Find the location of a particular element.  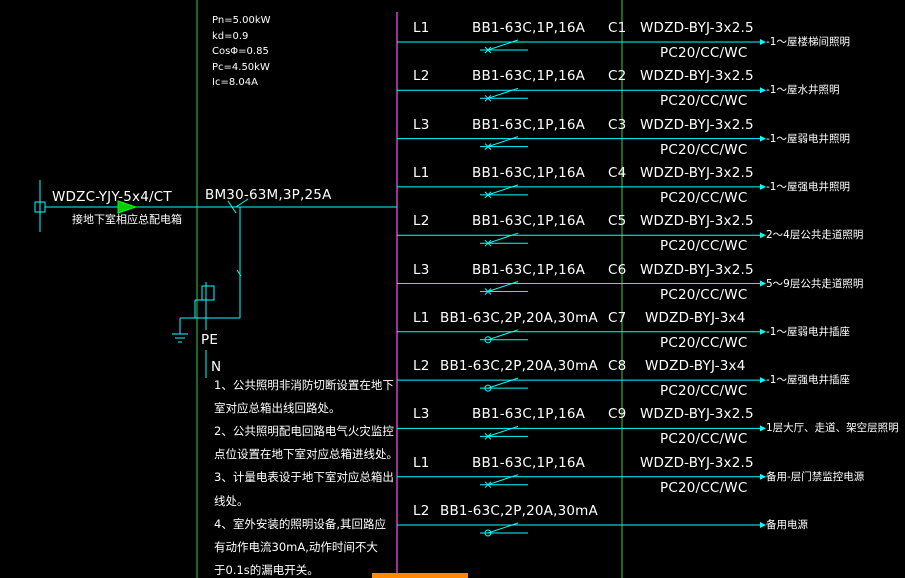

circuit-id: C1 is located at coordinates (617, 28).